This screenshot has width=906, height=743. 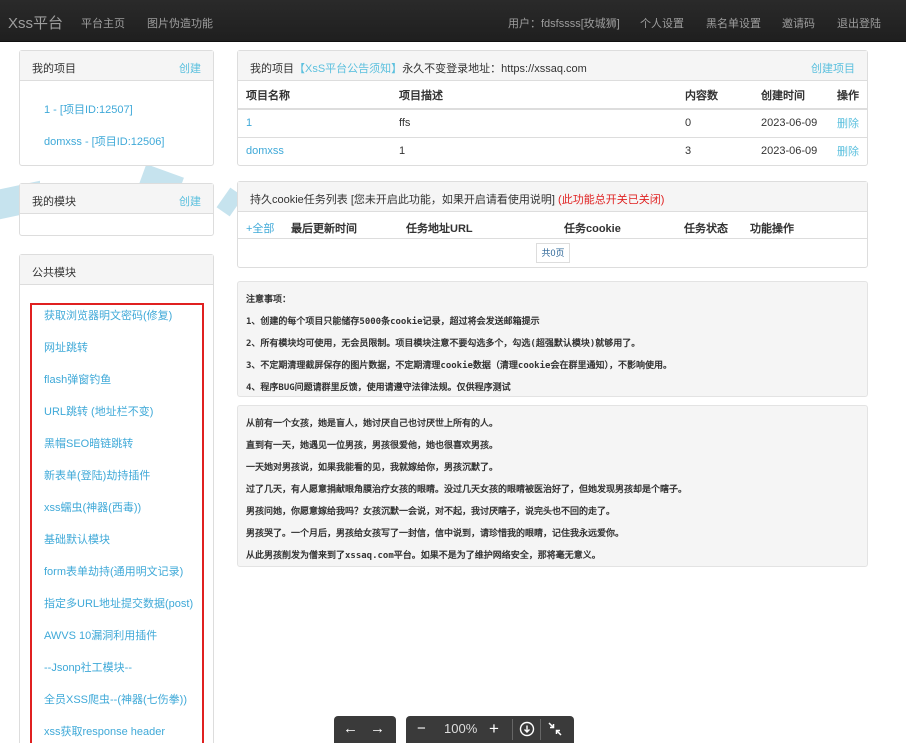 I want to click on panel-heading: 公共模块, so click(x=116, y=270).